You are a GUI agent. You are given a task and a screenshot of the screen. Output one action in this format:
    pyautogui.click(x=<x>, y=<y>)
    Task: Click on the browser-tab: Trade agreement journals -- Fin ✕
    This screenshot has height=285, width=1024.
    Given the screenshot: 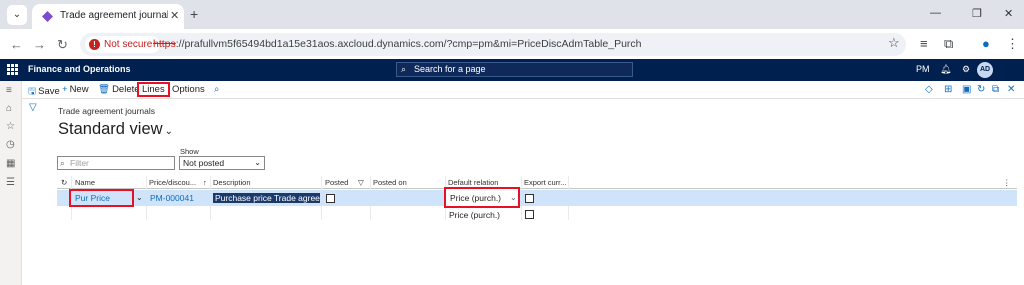 What is the action you would take?
    pyautogui.click(x=108, y=16)
    